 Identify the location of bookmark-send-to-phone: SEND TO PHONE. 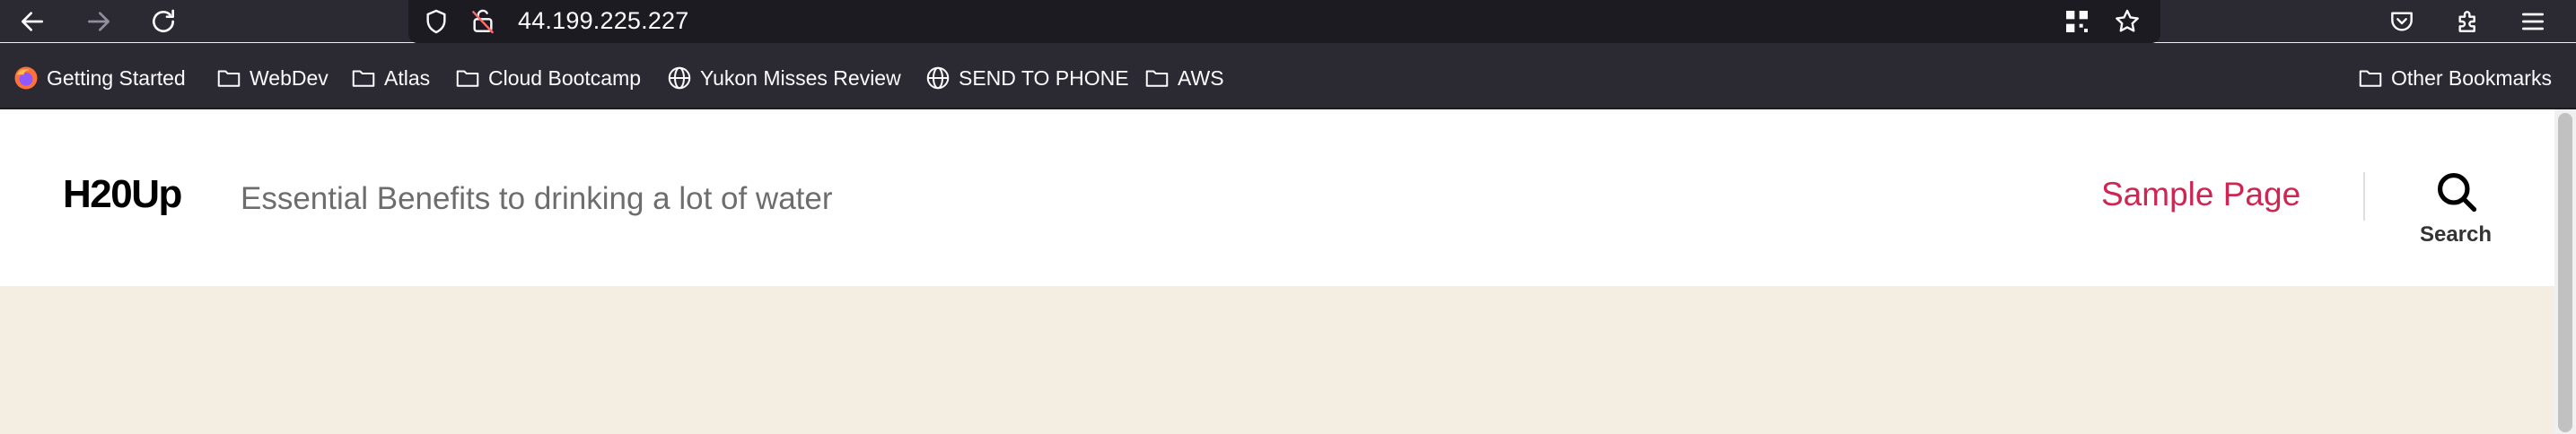
(1026, 78).